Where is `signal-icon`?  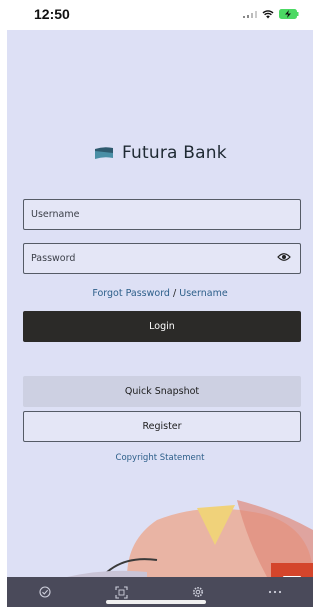
signal-icon is located at coordinates (250, 14).